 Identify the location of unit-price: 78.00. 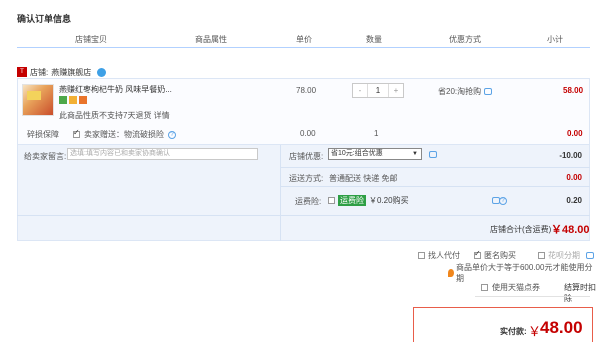
(306, 90).